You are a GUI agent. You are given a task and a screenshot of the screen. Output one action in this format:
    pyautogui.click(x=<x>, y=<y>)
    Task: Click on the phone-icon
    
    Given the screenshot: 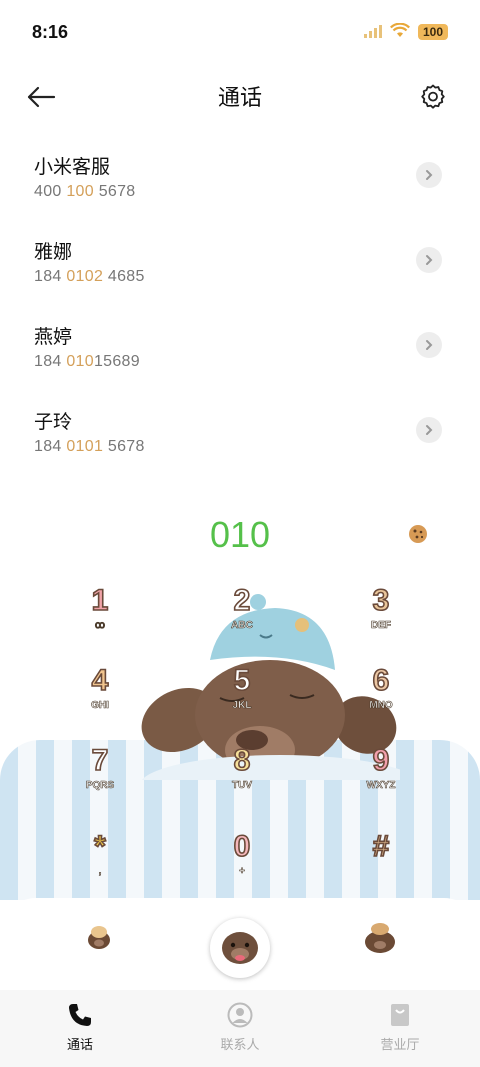 What is the action you would take?
    pyautogui.click(x=80, y=1015)
    